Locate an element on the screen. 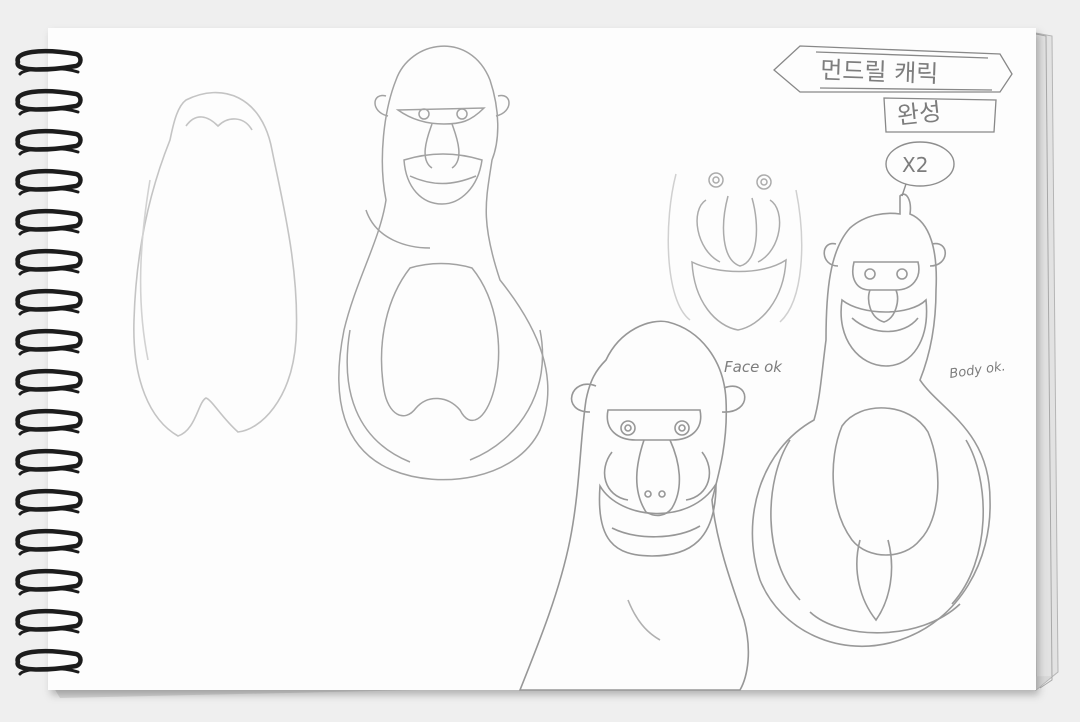  face-note: Face ok is located at coordinates (753, 367).